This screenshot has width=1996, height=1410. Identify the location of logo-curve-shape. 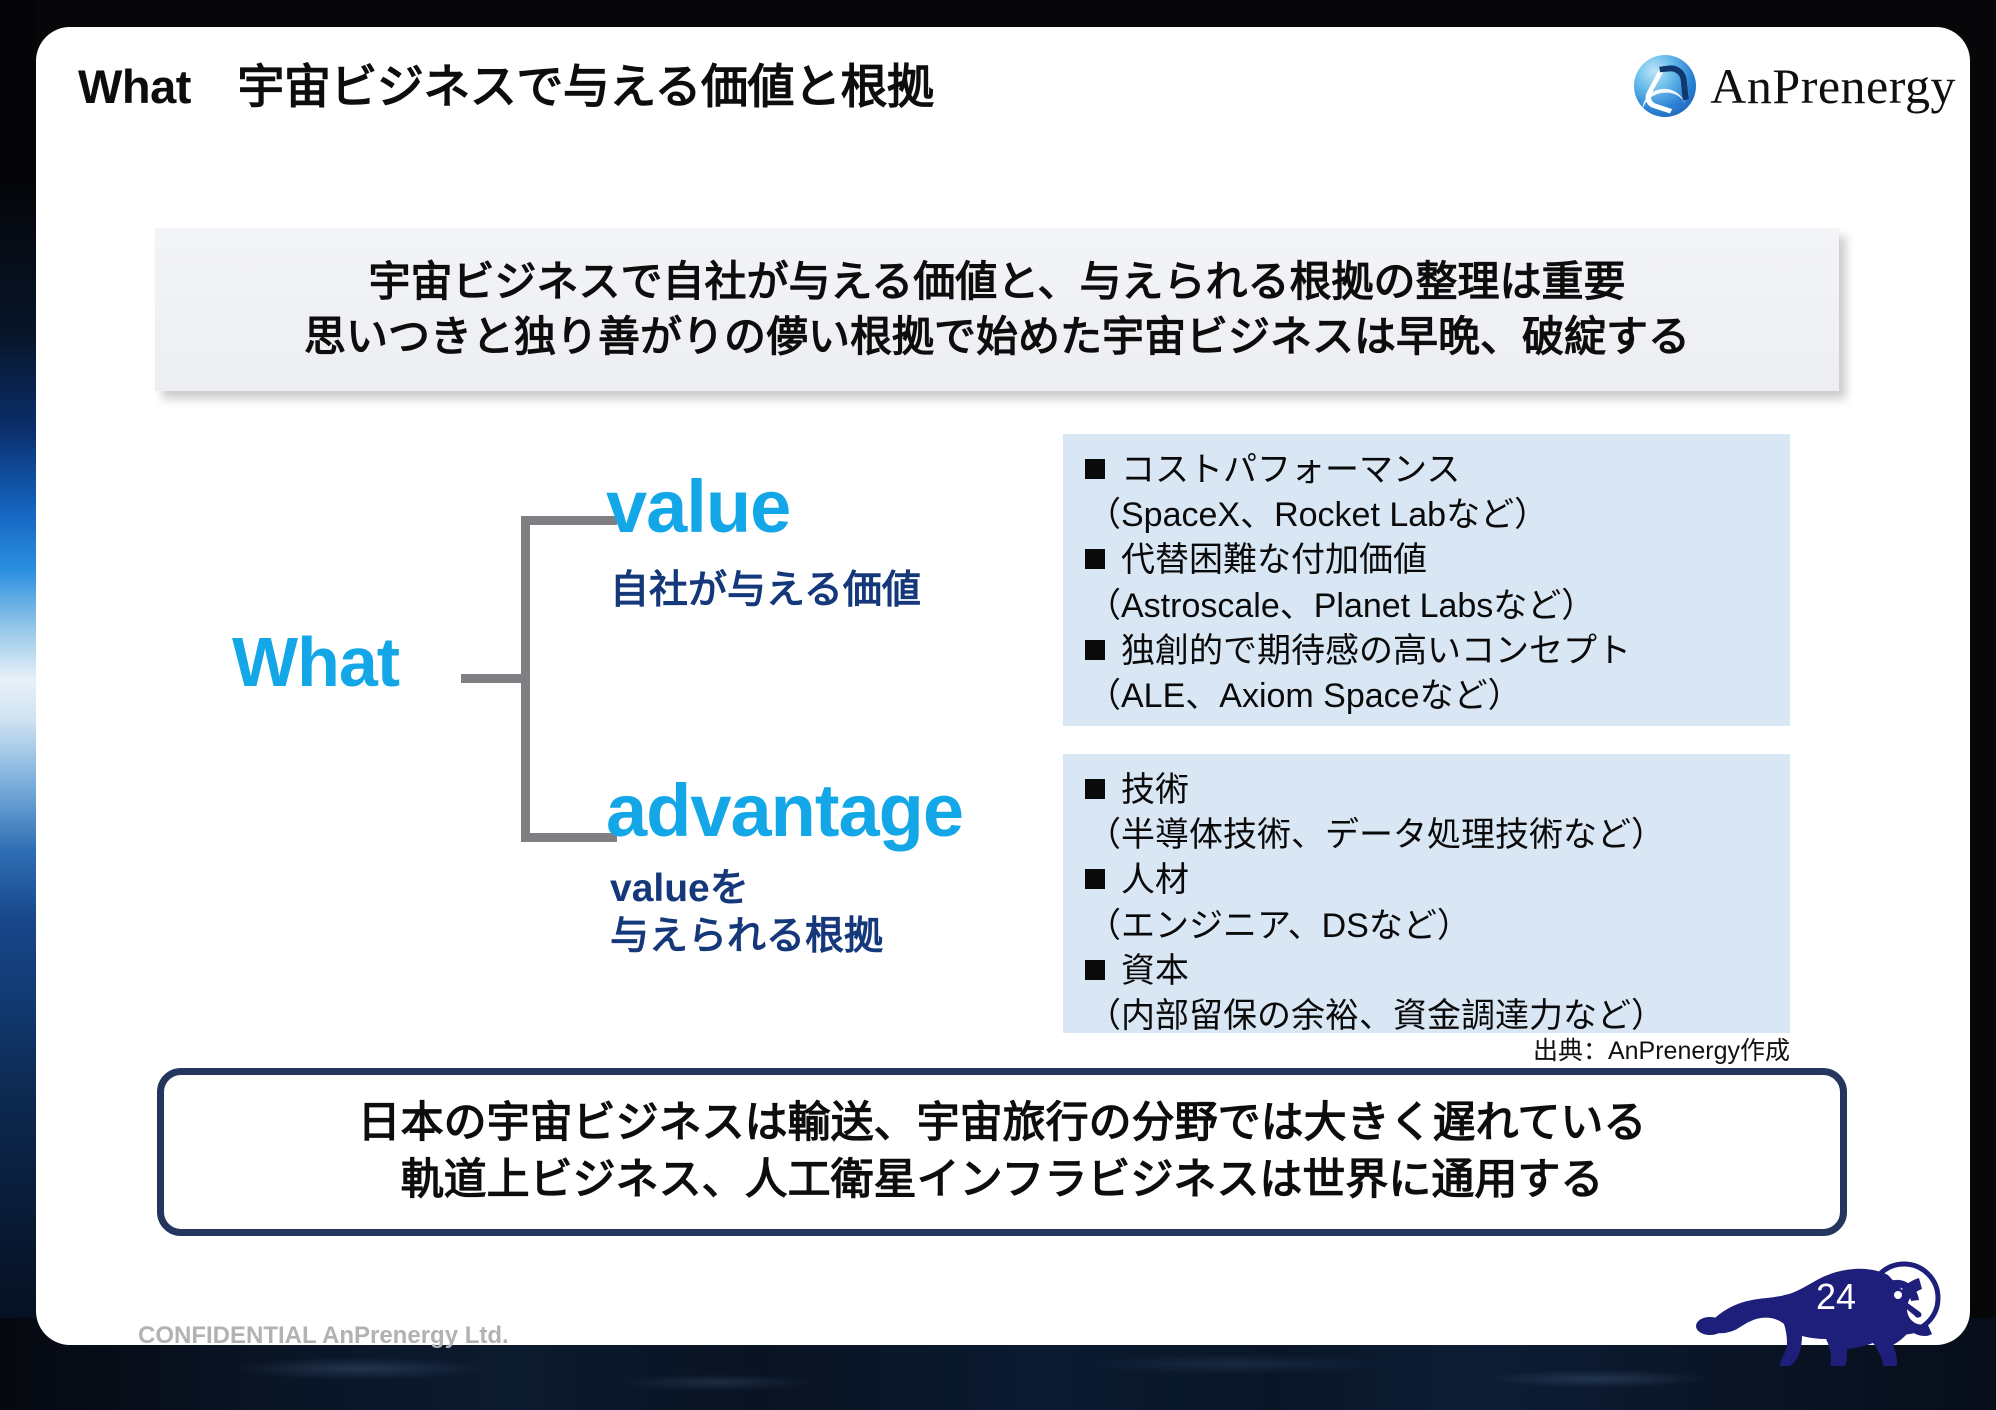
(1674, 83).